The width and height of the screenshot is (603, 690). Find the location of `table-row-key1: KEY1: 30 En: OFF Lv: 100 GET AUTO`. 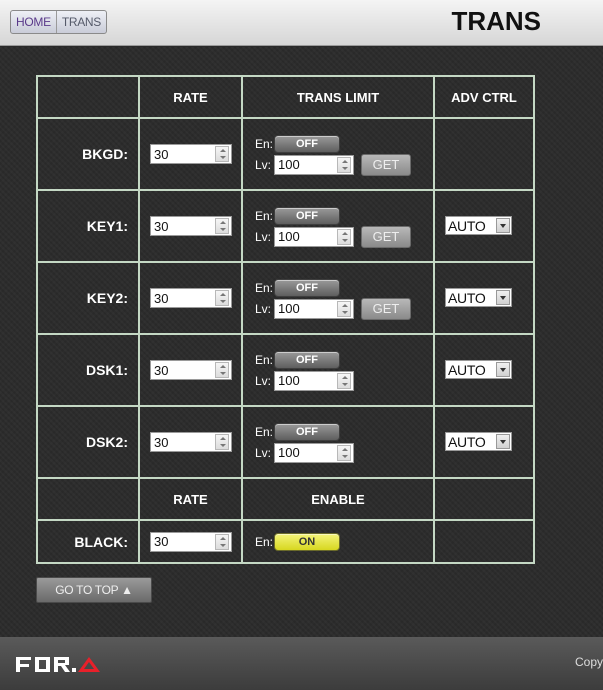

table-row-key1: KEY1: 30 En: OFF Lv: 100 GET AUTO is located at coordinates (285, 226).